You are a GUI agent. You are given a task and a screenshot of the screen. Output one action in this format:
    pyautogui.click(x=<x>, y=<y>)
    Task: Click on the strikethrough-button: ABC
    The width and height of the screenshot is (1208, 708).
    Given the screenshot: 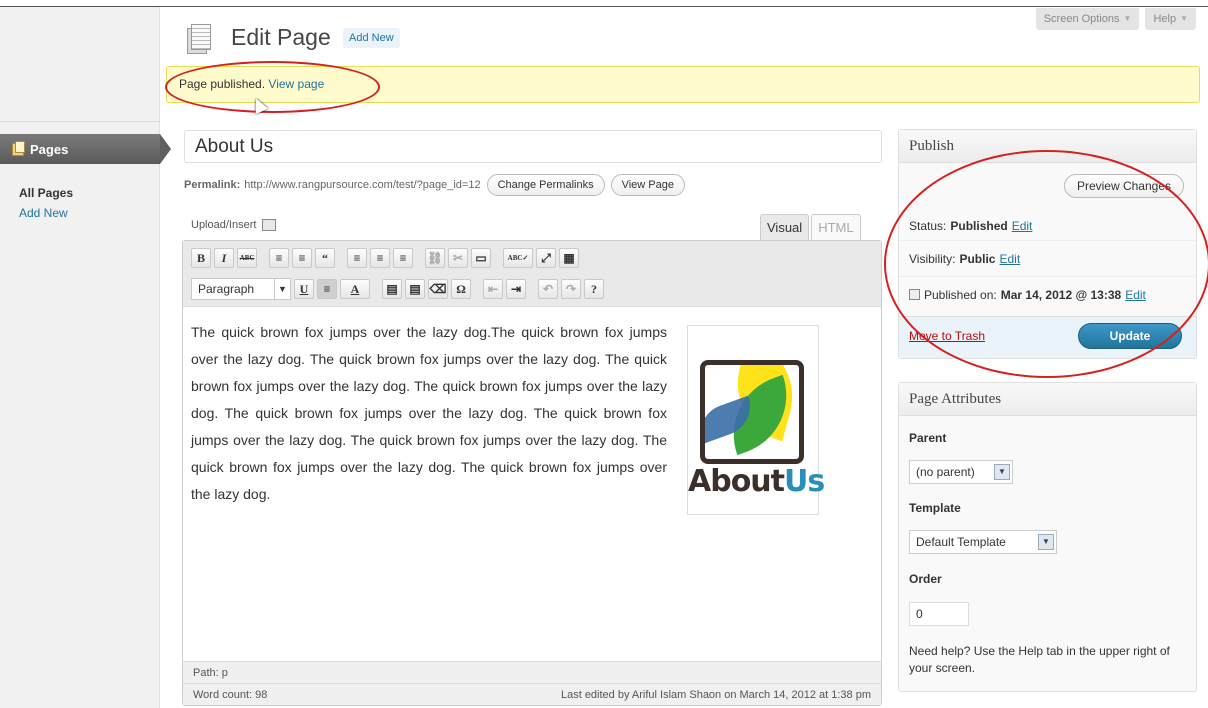 What is the action you would take?
    pyautogui.click(x=247, y=258)
    